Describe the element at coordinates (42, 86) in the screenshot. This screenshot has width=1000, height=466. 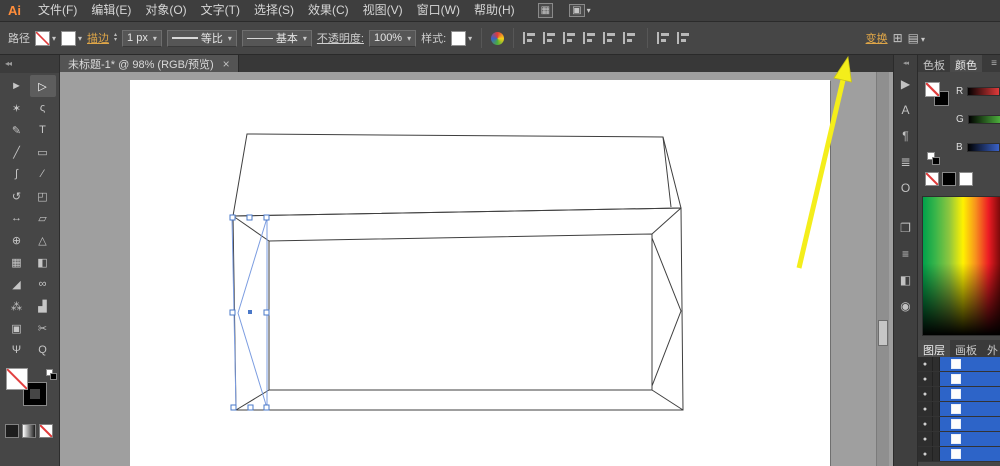
I see `direct-selection-tool: ▷` at that location.